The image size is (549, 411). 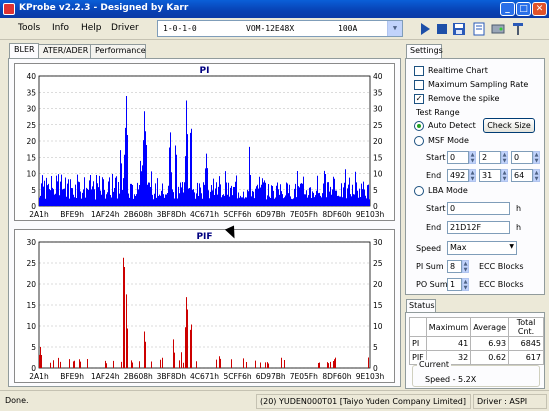 I want to click on drive-info-icon, so click(x=498, y=29).